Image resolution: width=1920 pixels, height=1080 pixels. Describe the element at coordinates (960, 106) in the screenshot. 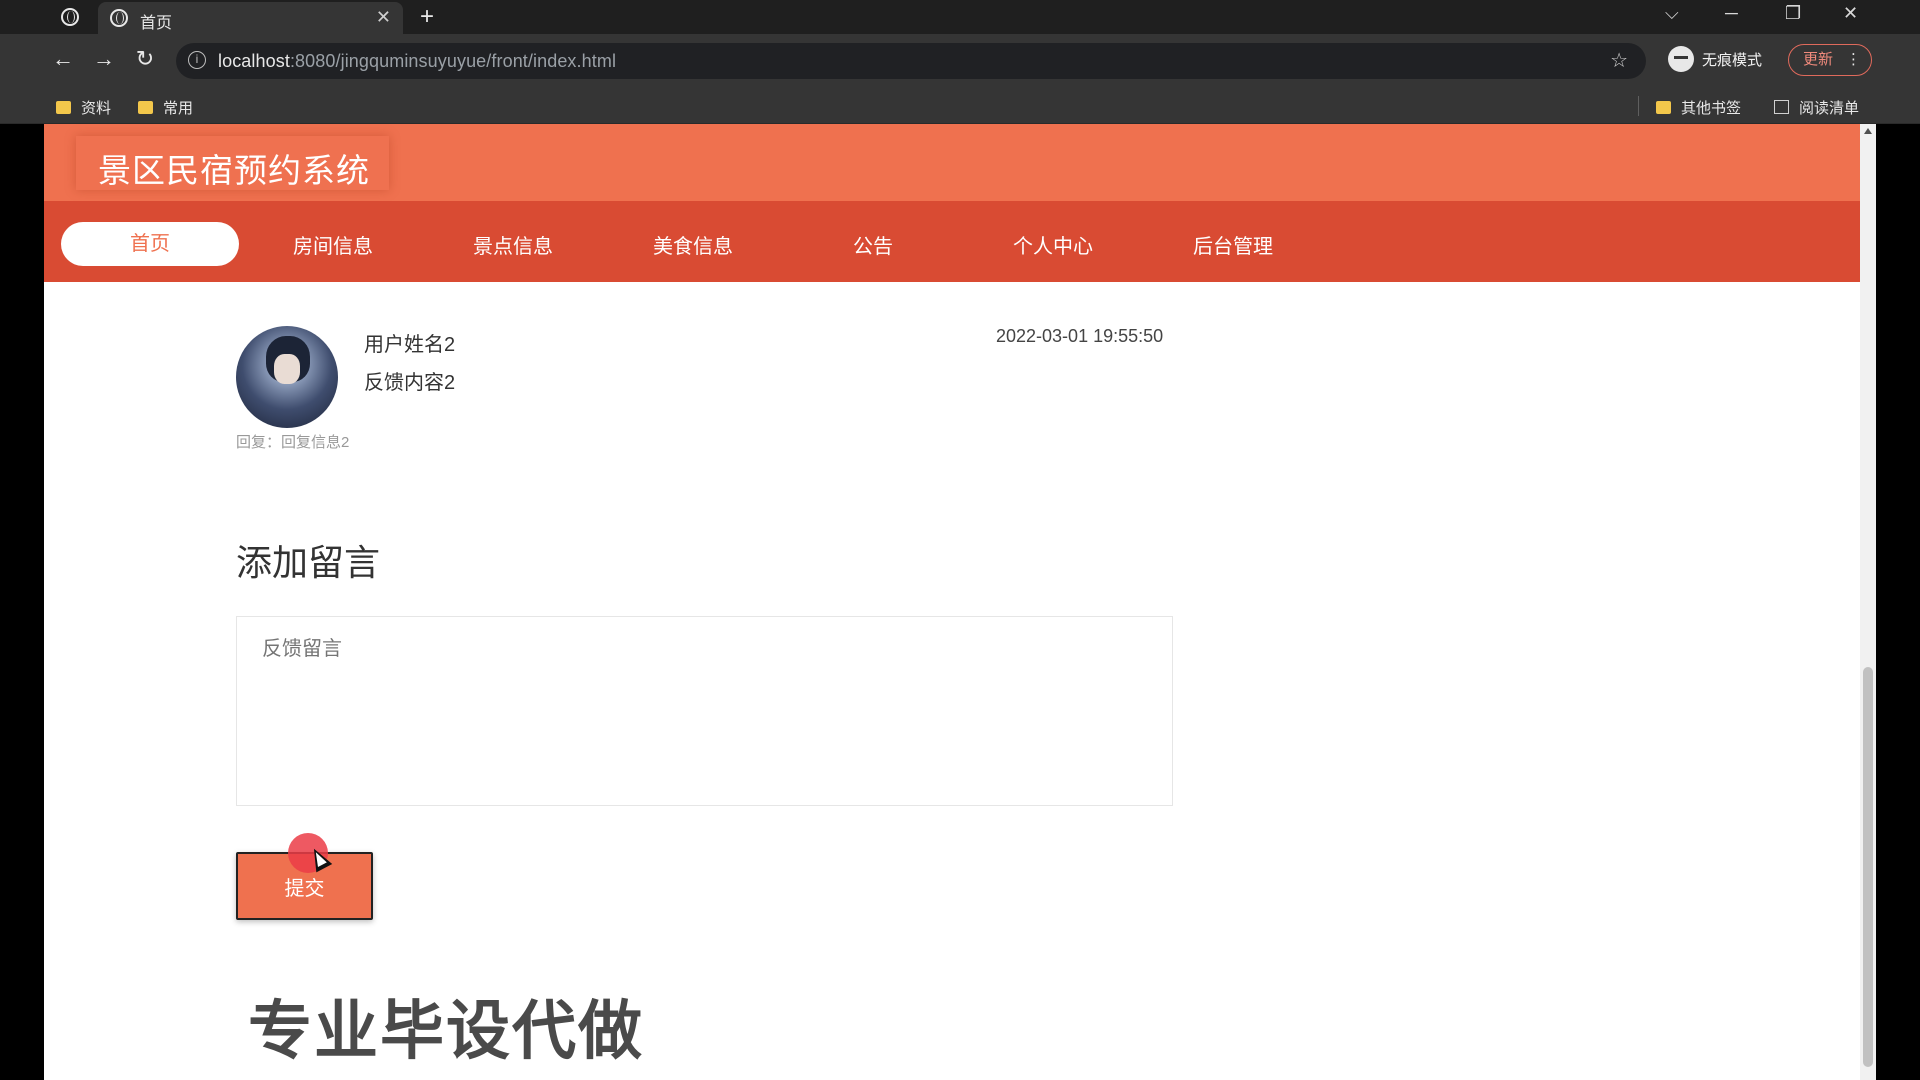

I see `bookmarks-bar: 资料 常用 其他书签 阅读清单` at that location.